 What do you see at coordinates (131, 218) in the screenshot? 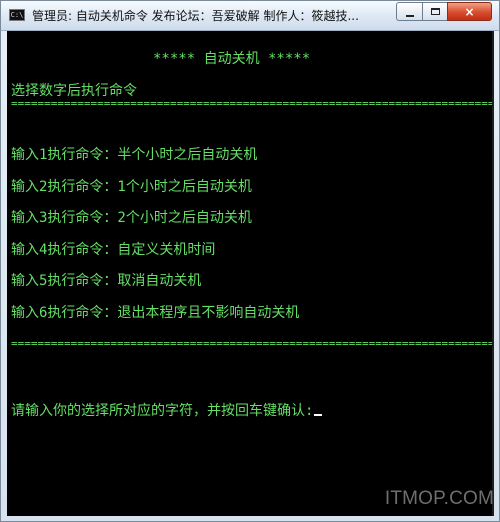
I see `option-3-line: 输入3执行命令：2个小时之后自动关机` at bounding box center [131, 218].